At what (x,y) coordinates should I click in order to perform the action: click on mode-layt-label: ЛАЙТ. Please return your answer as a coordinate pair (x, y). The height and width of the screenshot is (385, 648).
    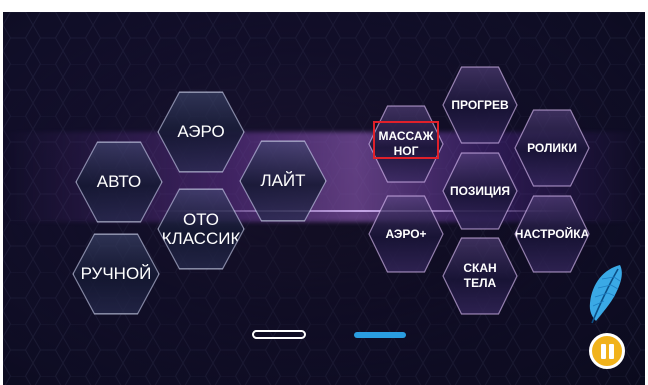
    Looking at the image, I should click on (283, 180).